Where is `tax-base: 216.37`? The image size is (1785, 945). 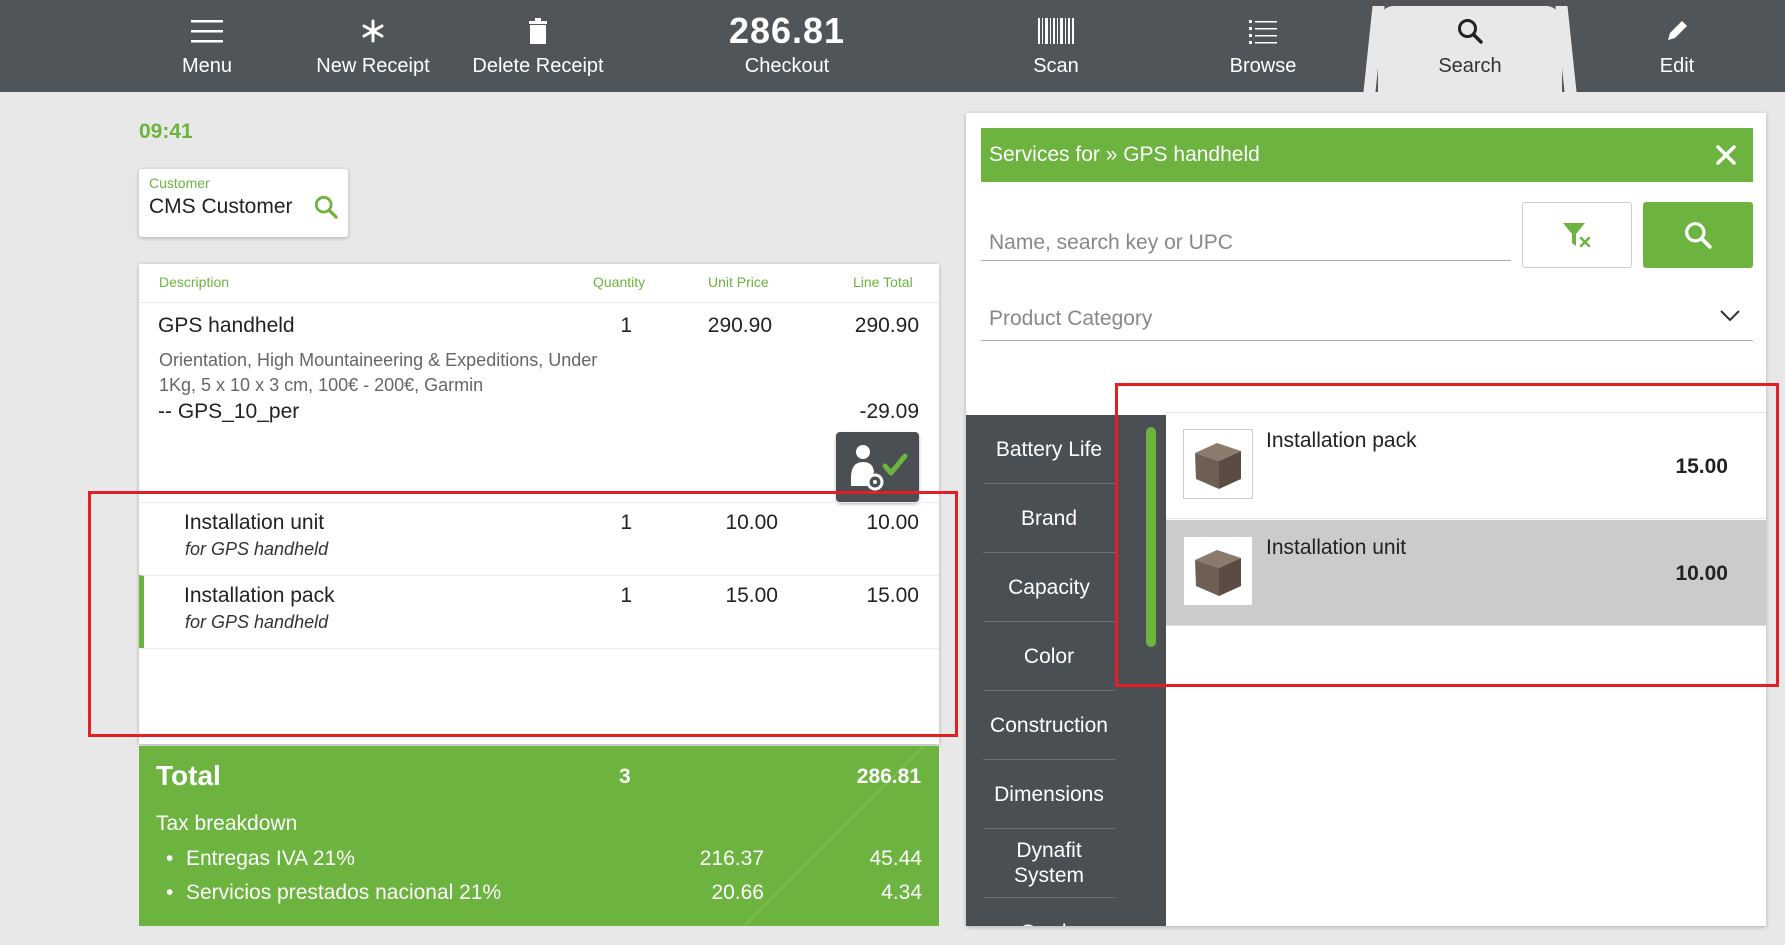
tax-base: 216.37 is located at coordinates (731, 858).